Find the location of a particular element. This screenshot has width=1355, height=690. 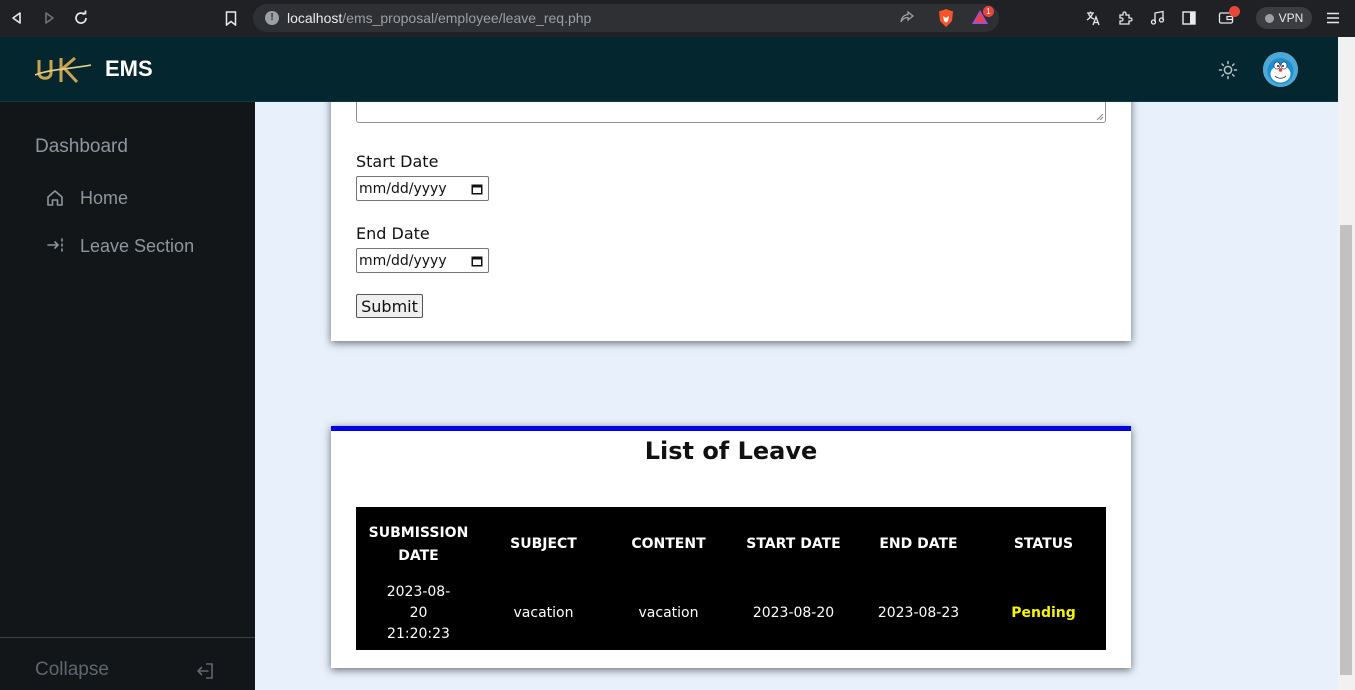

sidebar-item-home: Home is located at coordinates (86, 198).